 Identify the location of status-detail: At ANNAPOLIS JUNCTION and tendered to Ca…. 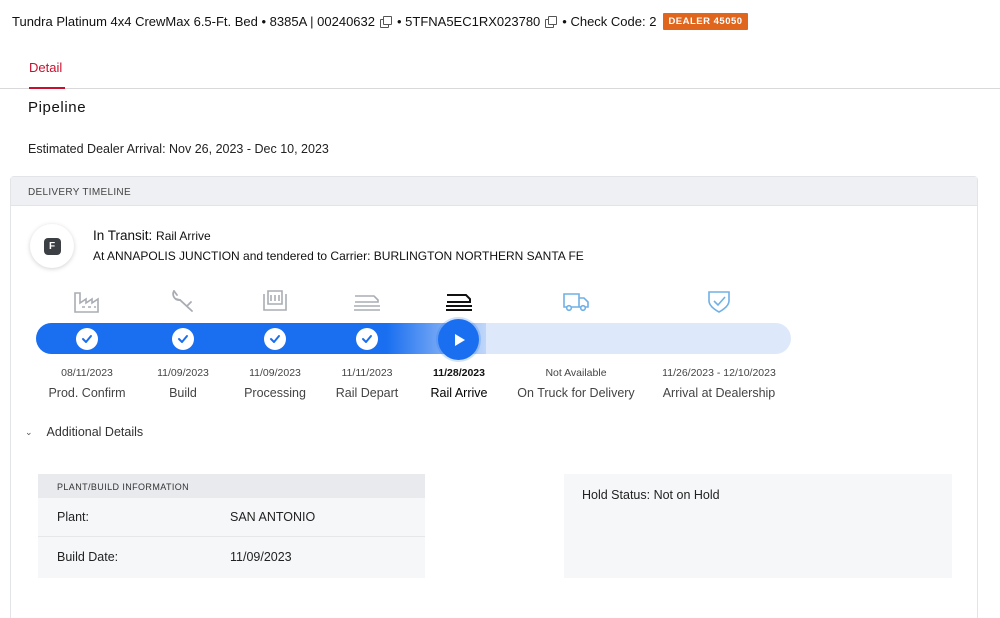
(338, 256).